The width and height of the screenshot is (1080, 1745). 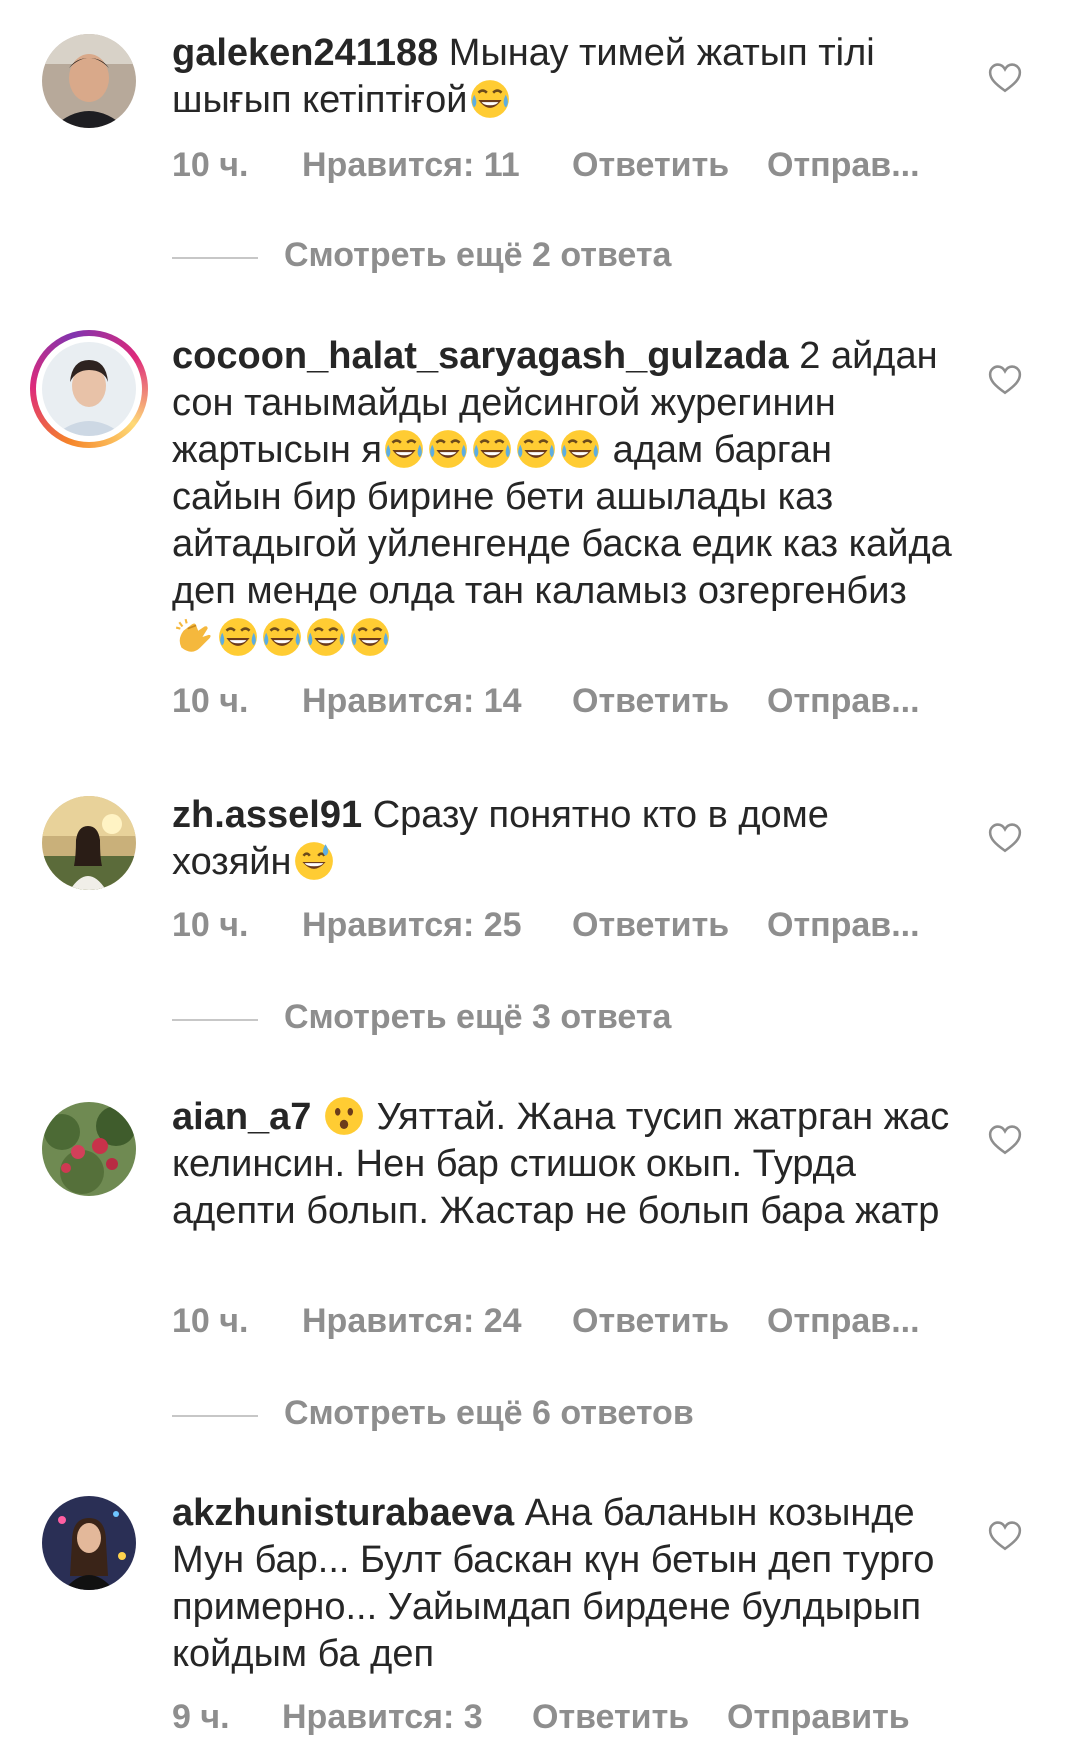 I want to click on comment-username: cocoon_halat_saryagash_gulzada, so click(x=480, y=356).